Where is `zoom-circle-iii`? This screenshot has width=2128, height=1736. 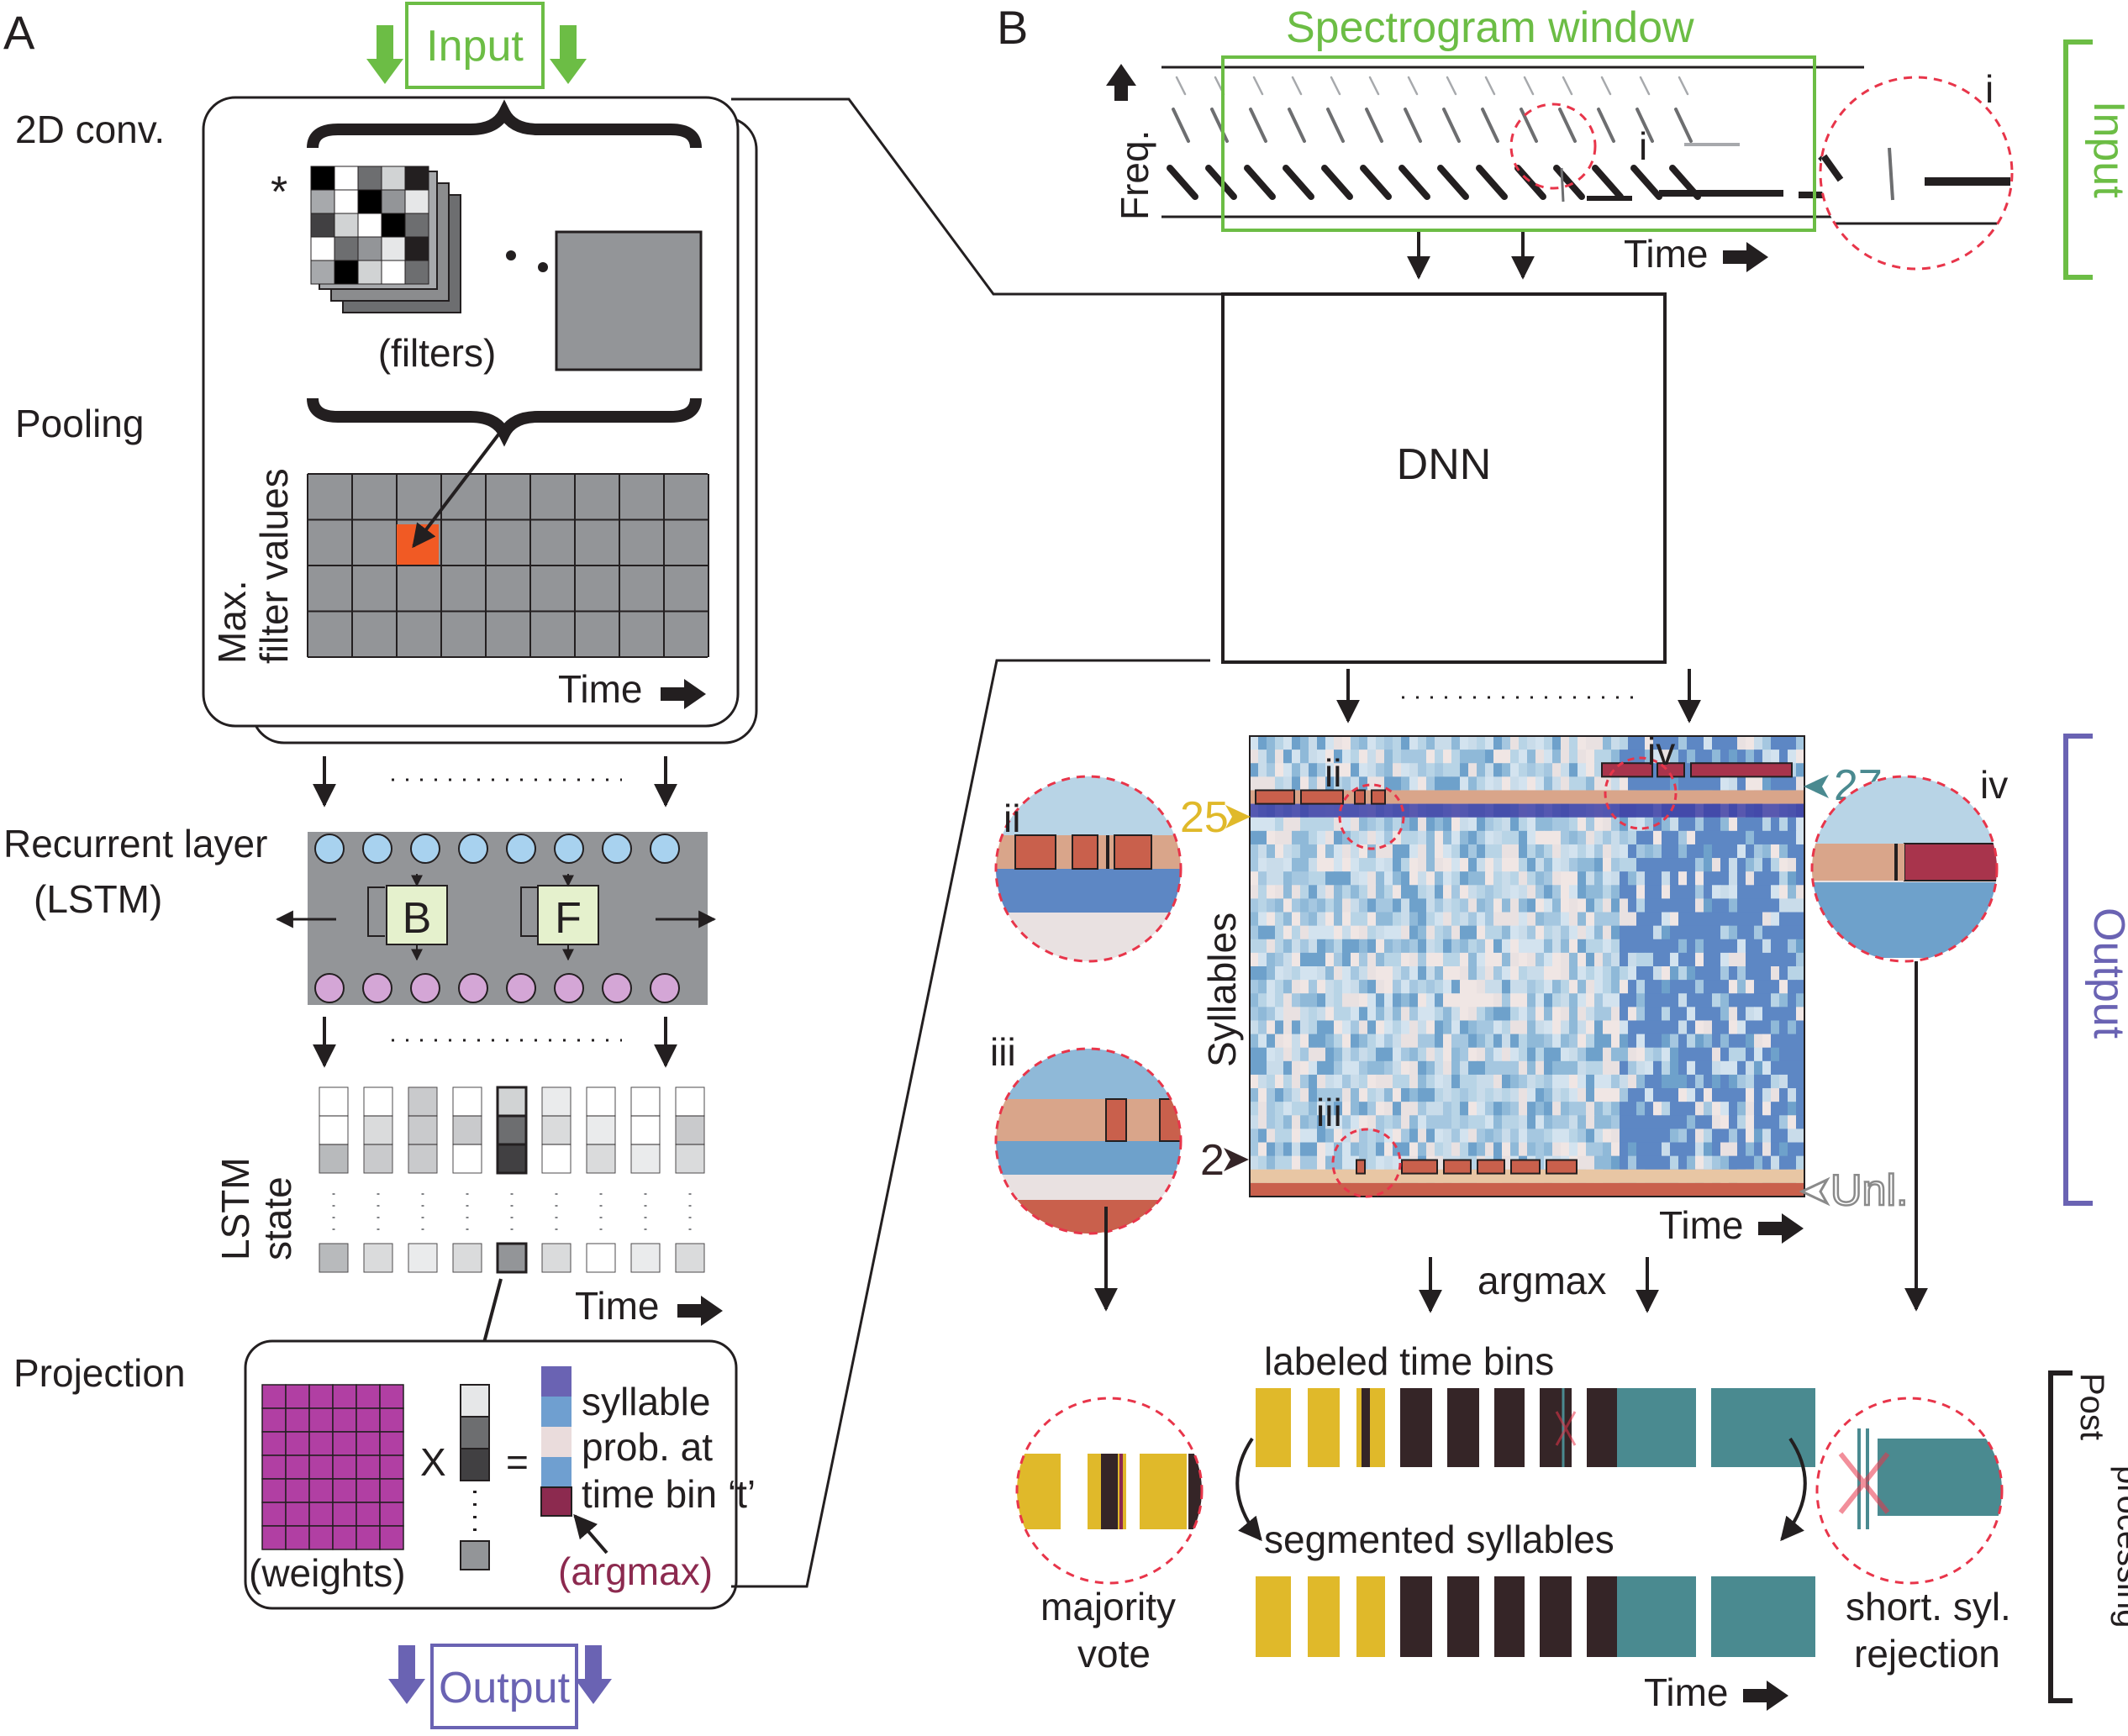
zoom-circle-iii is located at coordinates (1089, 1141).